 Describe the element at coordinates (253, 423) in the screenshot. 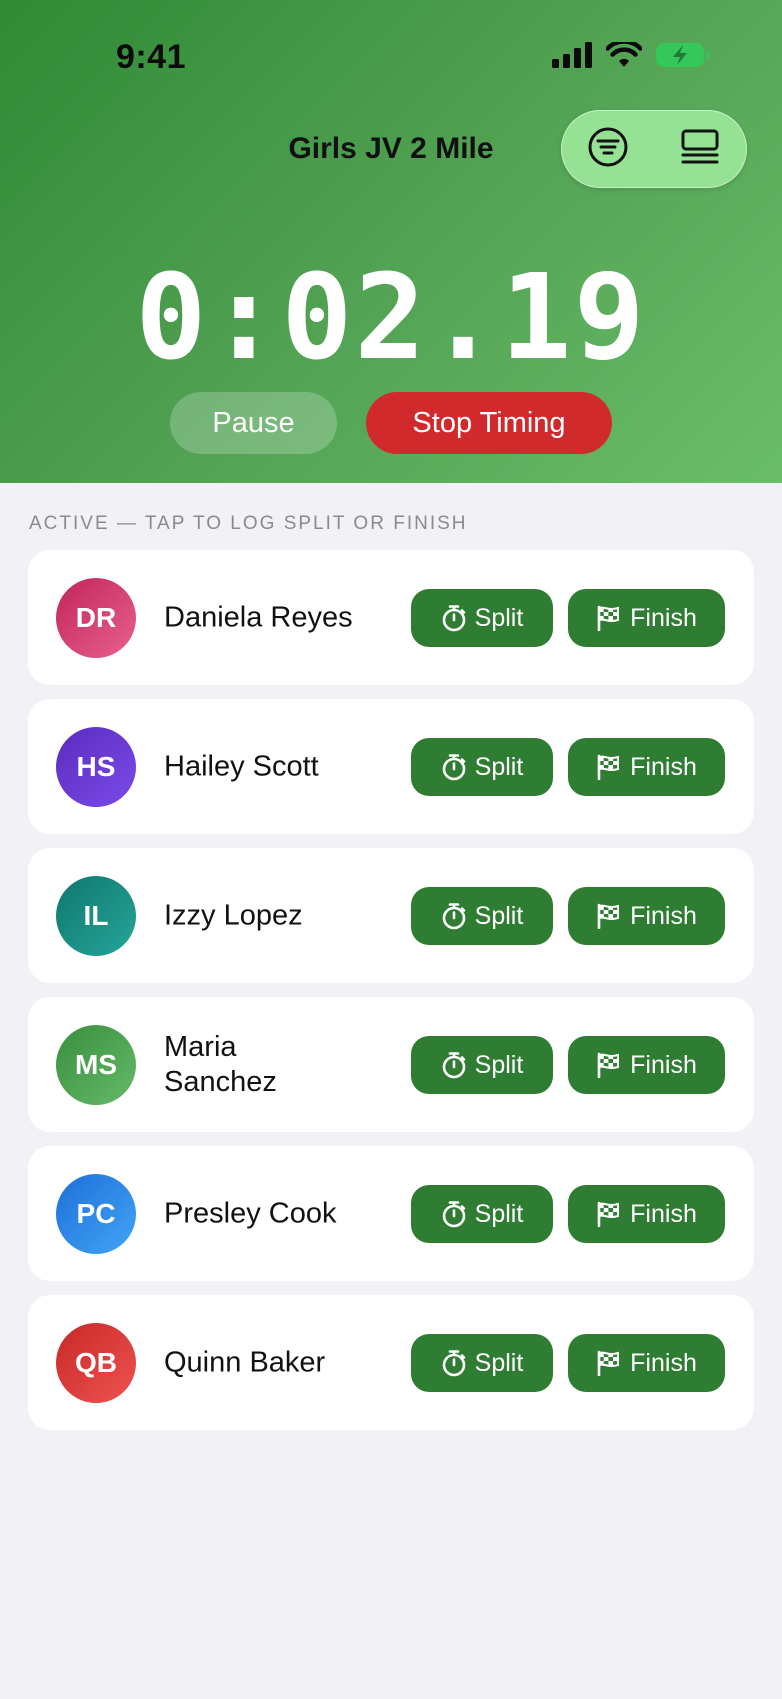

I see `pause-button: Pause` at that location.